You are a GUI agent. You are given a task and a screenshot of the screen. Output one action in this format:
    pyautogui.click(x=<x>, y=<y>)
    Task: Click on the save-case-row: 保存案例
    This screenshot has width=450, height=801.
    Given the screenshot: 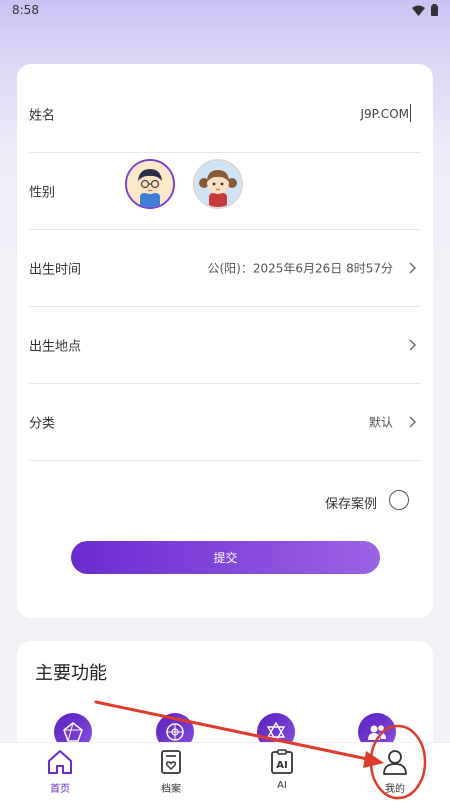 What is the action you would take?
    pyautogui.click(x=225, y=501)
    